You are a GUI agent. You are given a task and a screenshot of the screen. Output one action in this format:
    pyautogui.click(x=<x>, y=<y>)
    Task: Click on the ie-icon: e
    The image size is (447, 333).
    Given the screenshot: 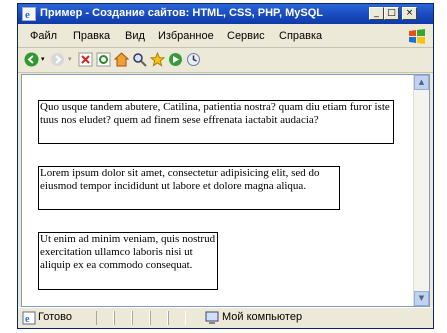 What is the action you would take?
    pyautogui.click(x=29, y=14)
    